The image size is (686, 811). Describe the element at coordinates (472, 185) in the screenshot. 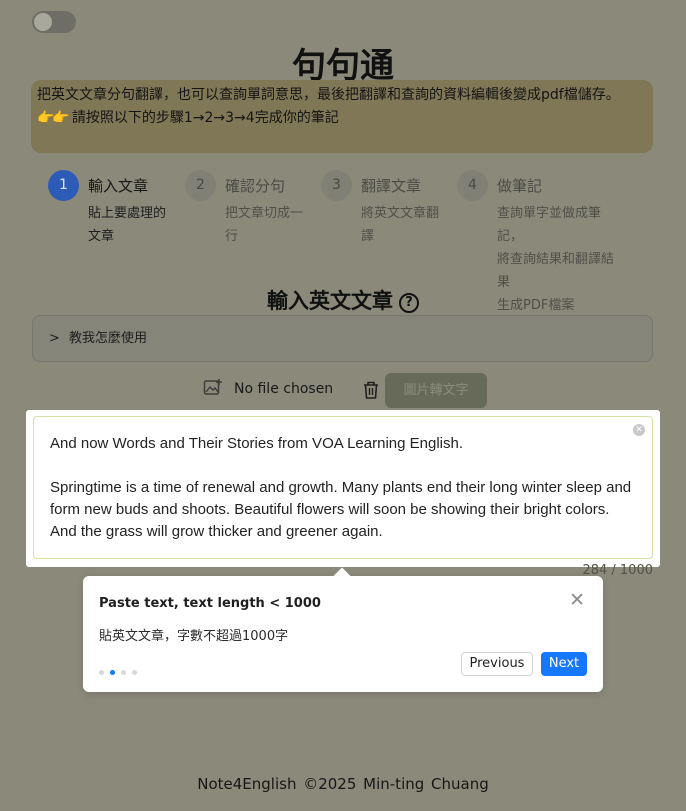

I see `step-4-number: 4` at that location.